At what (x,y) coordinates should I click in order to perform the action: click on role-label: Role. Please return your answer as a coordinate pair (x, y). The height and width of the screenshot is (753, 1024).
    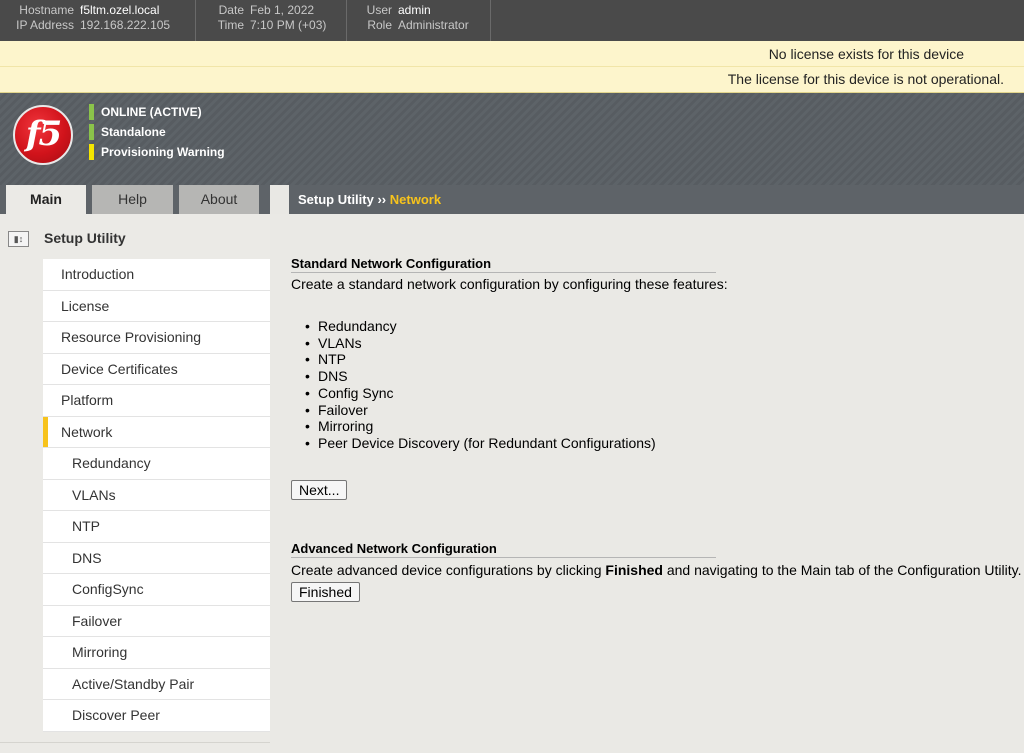
    Looking at the image, I should click on (379, 25).